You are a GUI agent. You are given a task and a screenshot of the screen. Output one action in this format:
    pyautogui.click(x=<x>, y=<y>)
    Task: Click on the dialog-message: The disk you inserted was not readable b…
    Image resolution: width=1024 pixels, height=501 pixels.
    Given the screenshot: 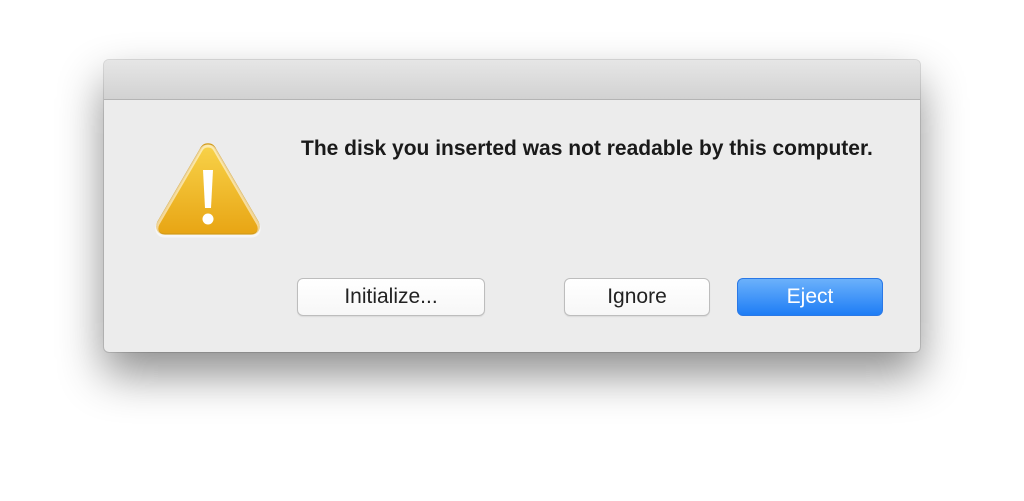 What is the action you would take?
    pyautogui.click(x=587, y=148)
    